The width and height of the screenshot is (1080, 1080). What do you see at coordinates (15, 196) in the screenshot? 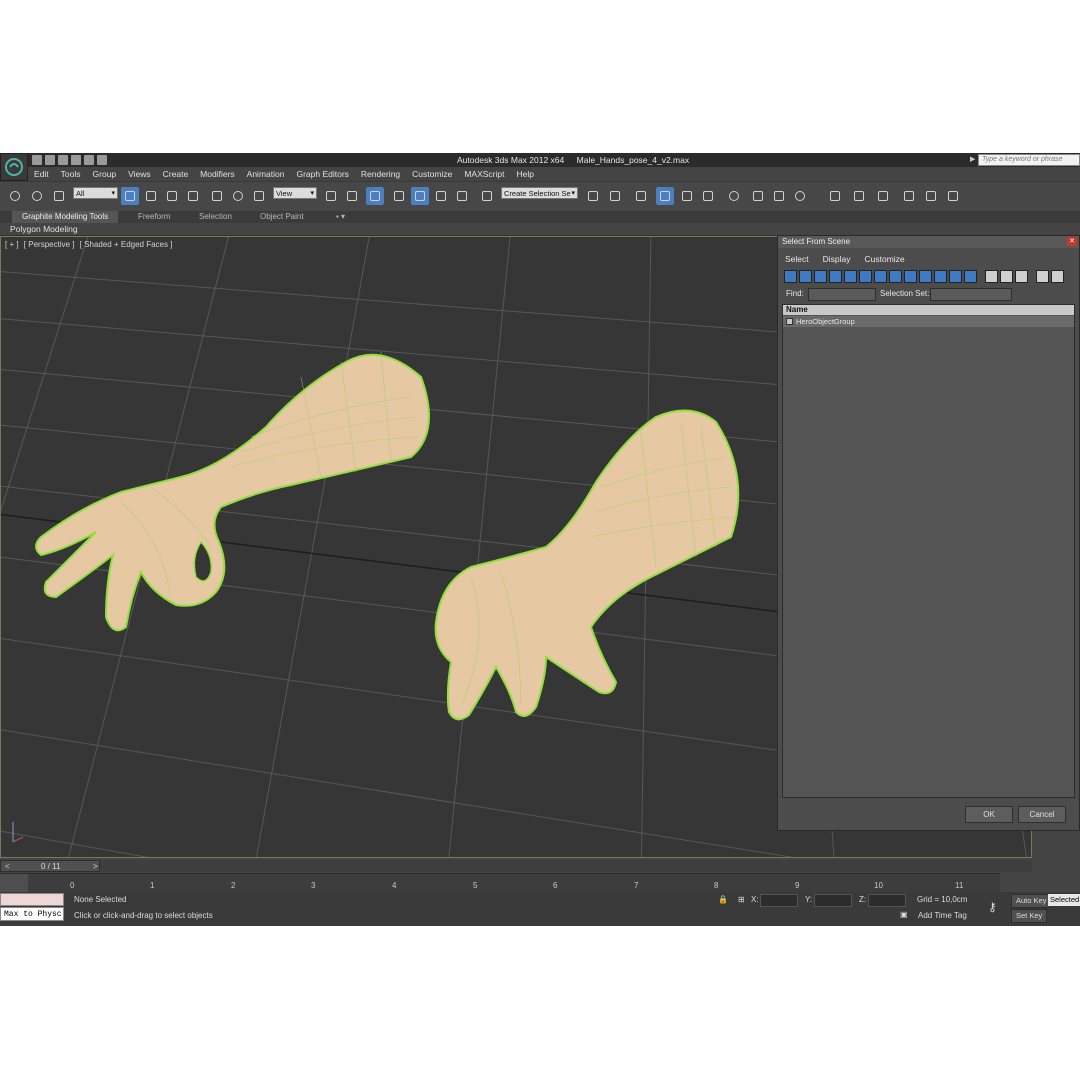
I see `link-icon` at bounding box center [15, 196].